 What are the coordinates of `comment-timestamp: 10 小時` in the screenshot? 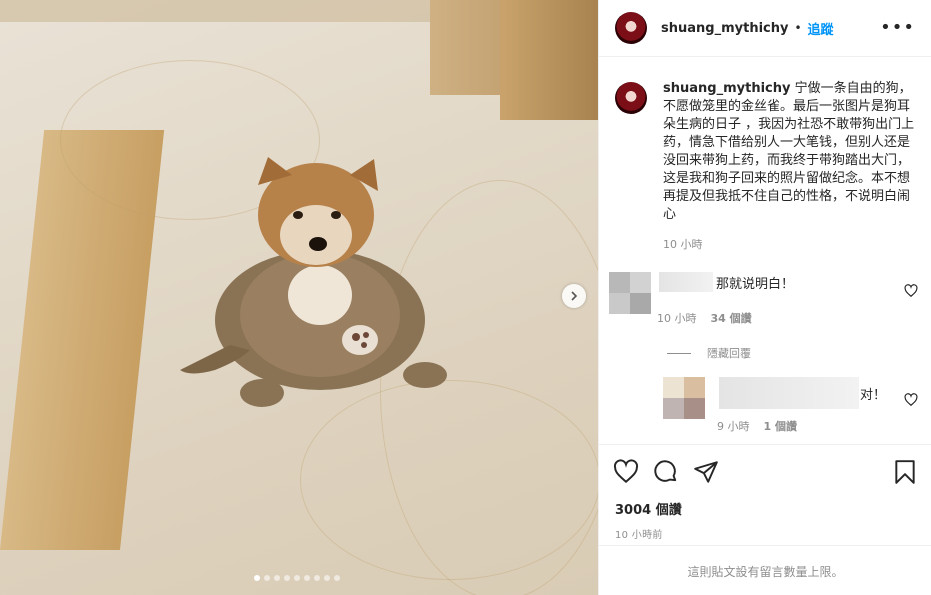 It's located at (677, 318).